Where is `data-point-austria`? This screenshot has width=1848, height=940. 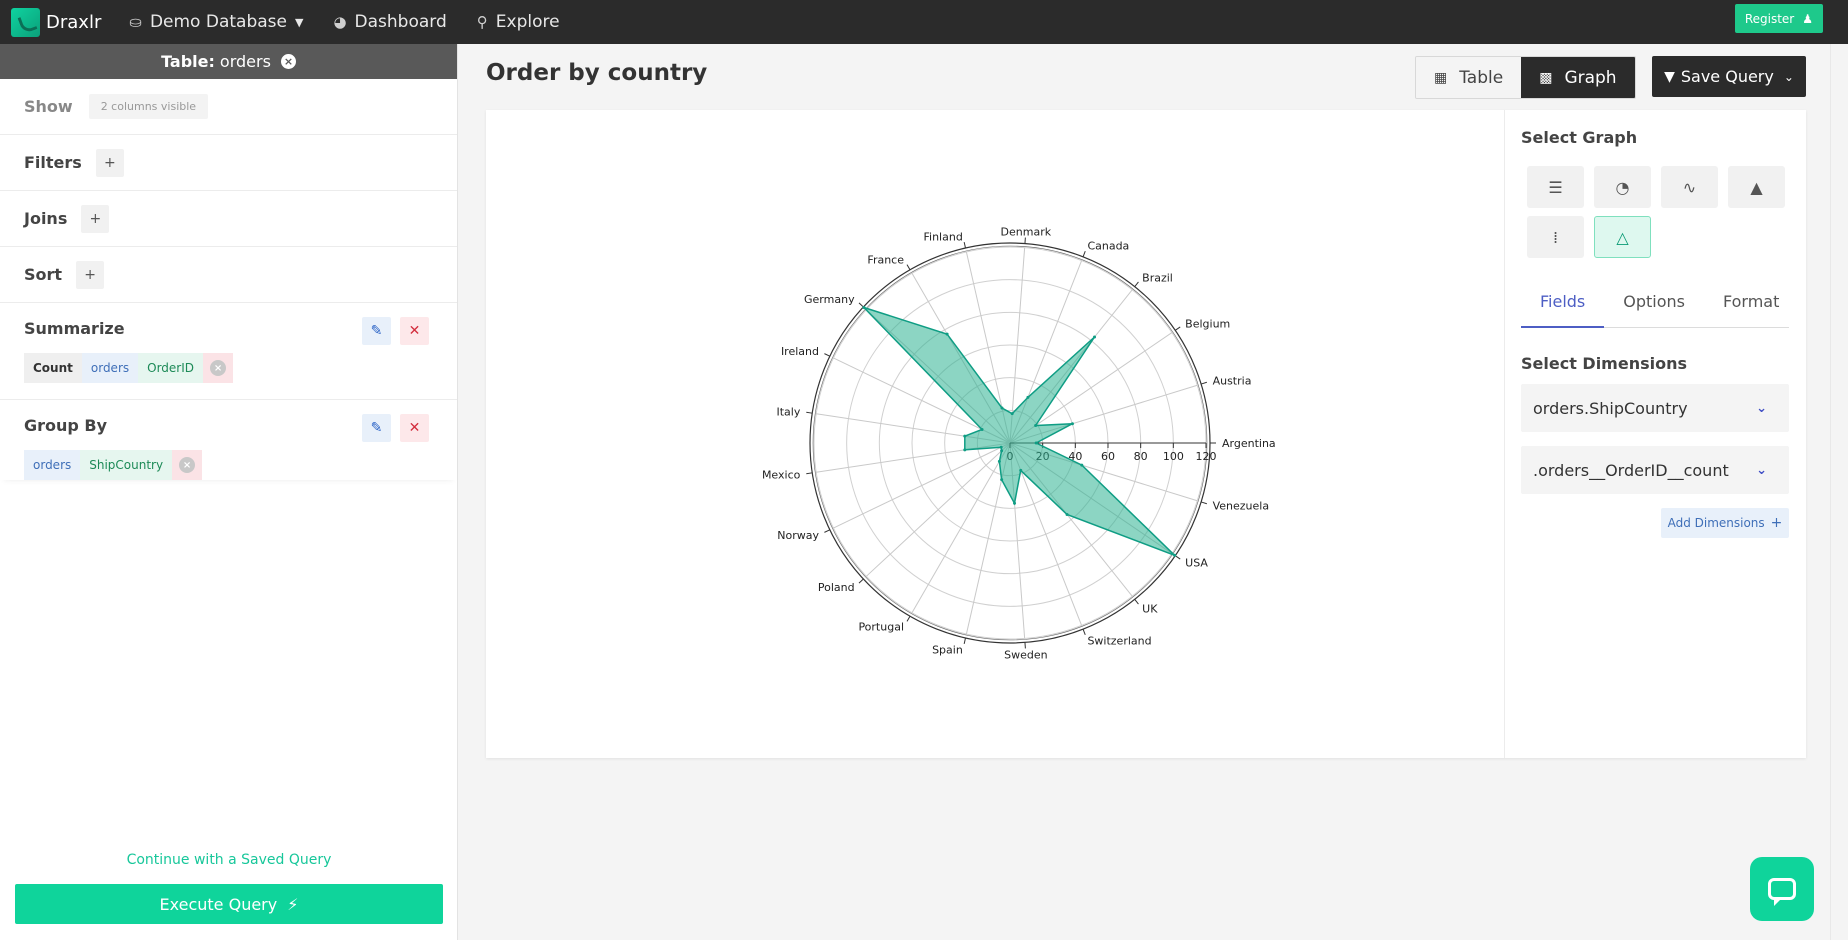 data-point-austria is located at coordinates (1072, 424).